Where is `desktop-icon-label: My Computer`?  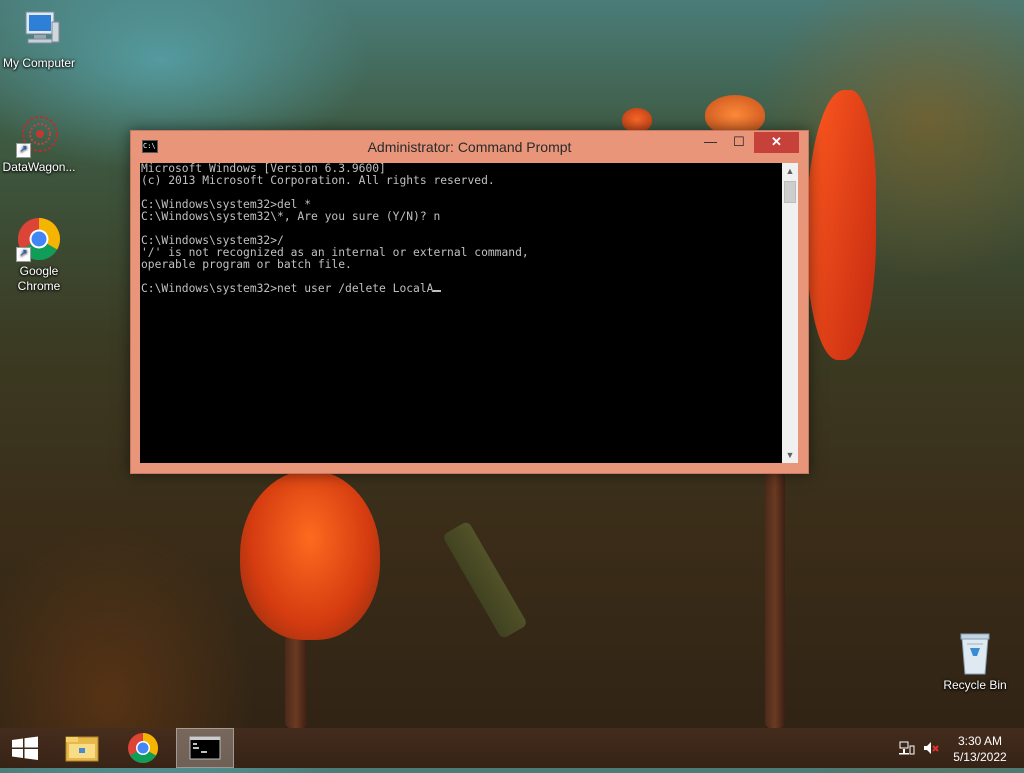
desktop-icon-label: My Computer is located at coordinates (39, 63).